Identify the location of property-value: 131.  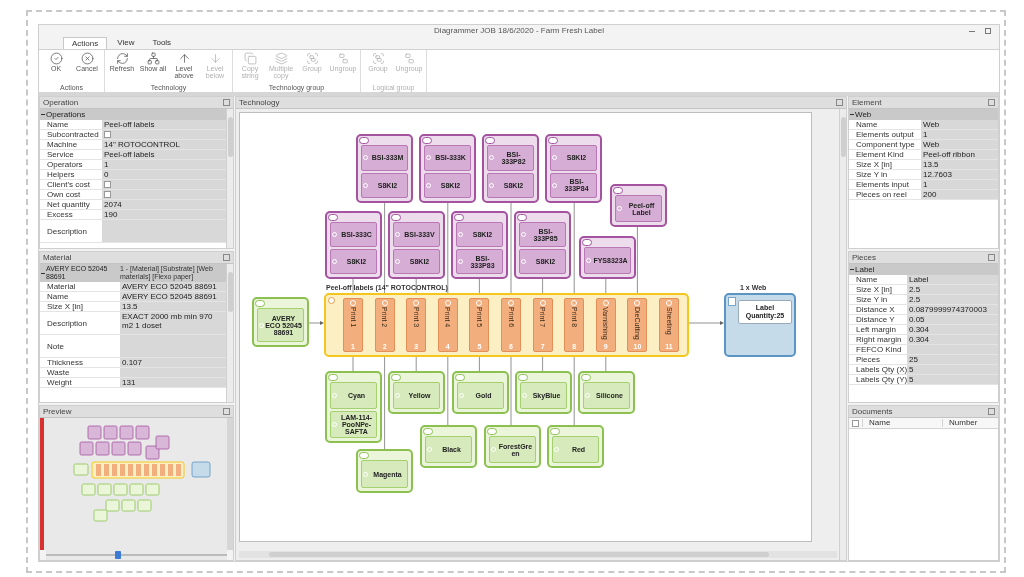
(173, 382).